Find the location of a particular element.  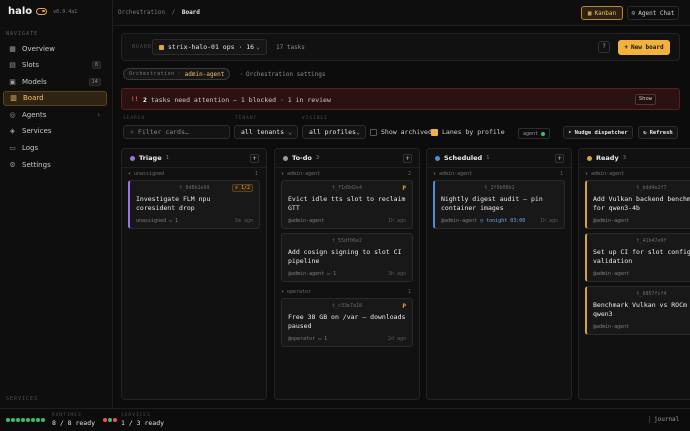

task-meta: @admin-agent ◷ tonight 03:00 1h ago is located at coordinates (499, 220).